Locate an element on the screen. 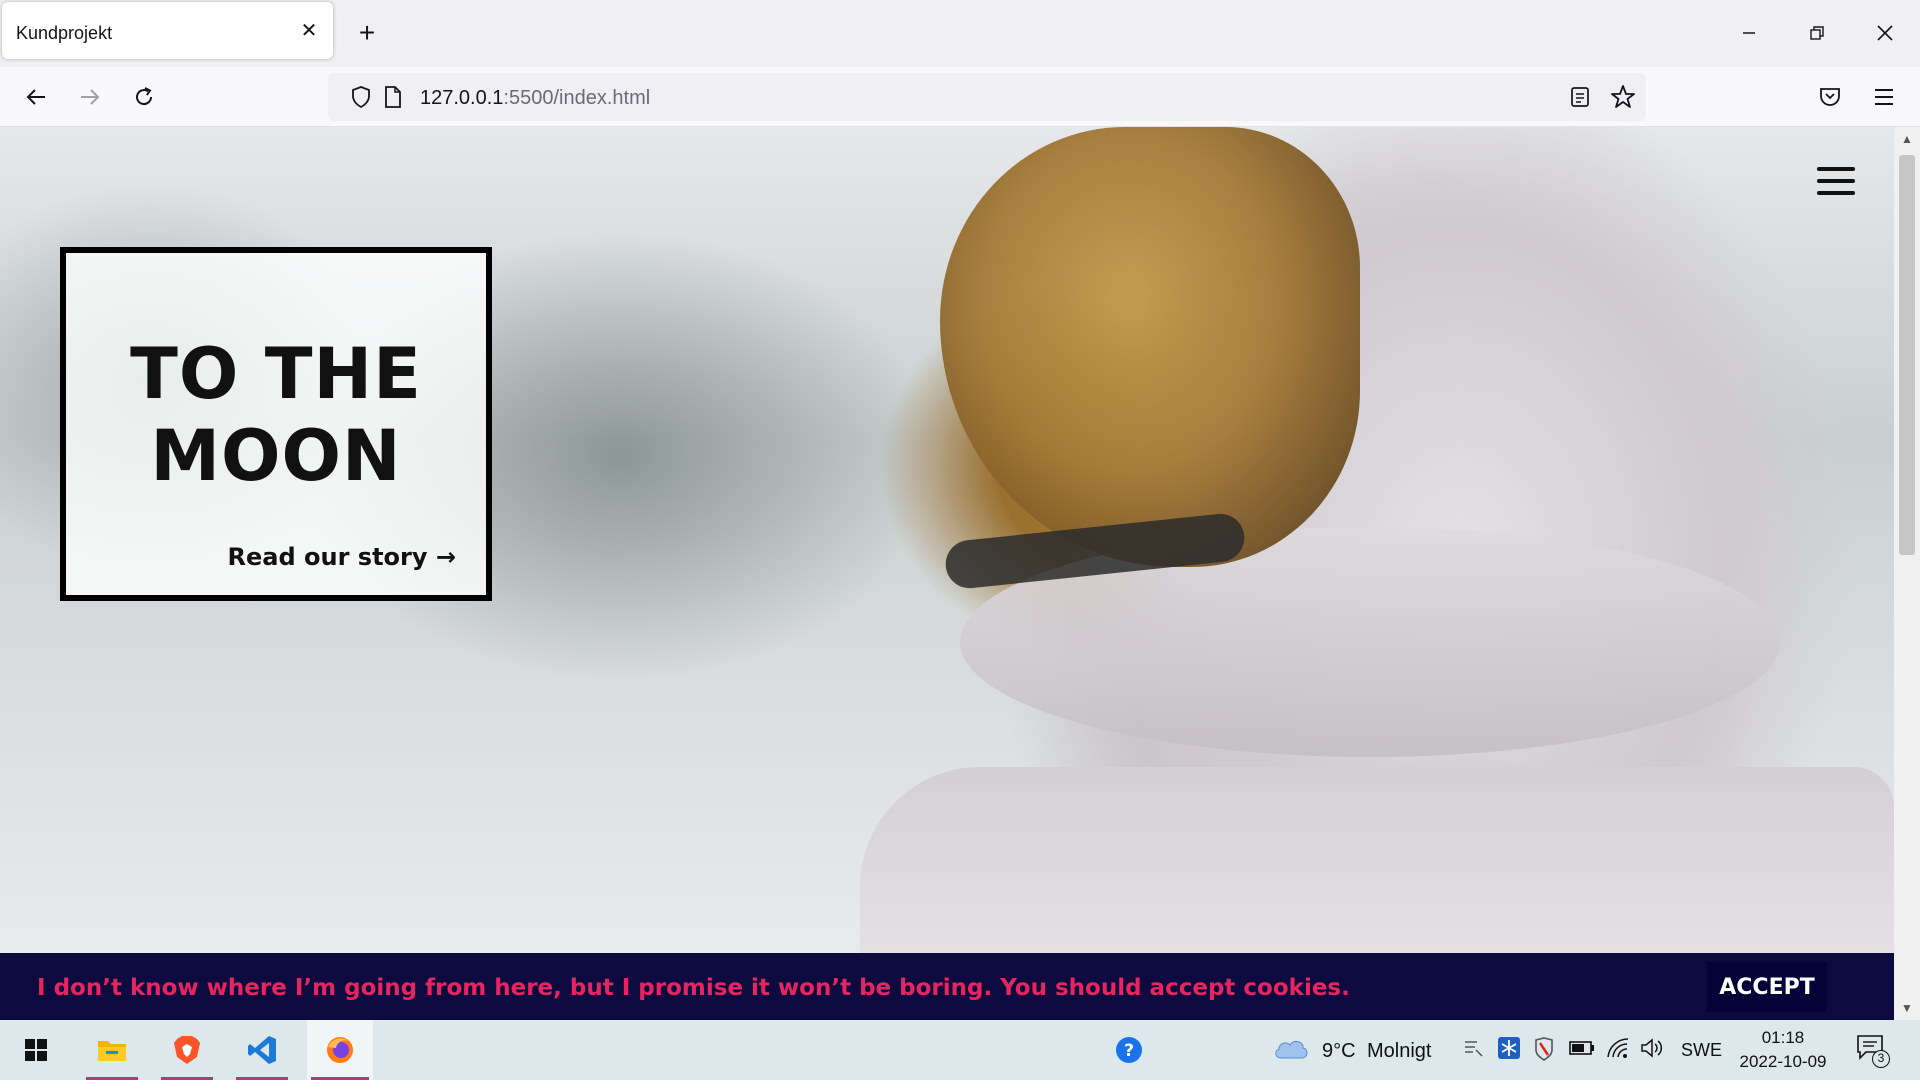 The height and width of the screenshot is (1080, 1920). reader-view-icon is located at coordinates (1580, 99).